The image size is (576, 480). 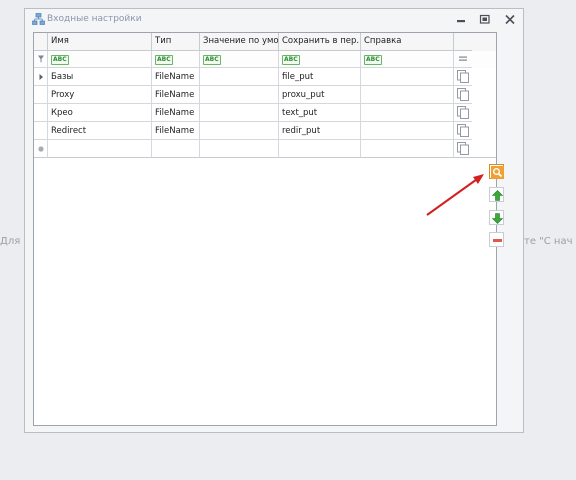 I want to click on annotation-arrow, so click(x=455, y=195).